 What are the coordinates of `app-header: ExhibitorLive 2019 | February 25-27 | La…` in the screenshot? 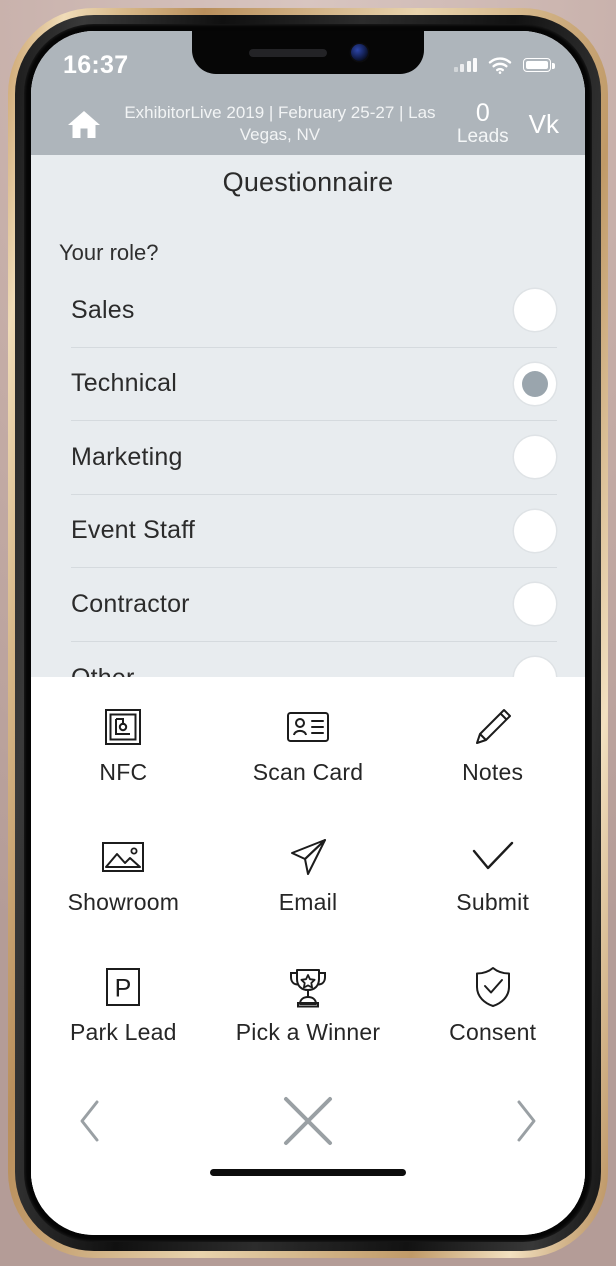 It's located at (308, 124).